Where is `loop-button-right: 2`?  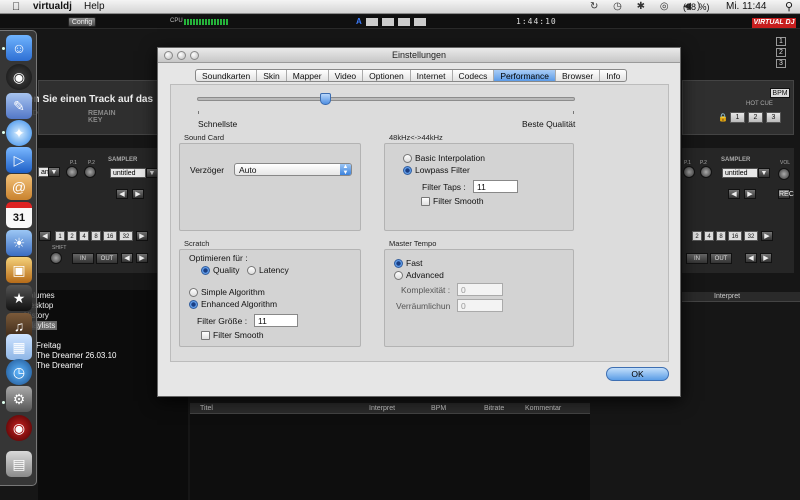
loop-button-right: 2 is located at coordinates (697, 236).